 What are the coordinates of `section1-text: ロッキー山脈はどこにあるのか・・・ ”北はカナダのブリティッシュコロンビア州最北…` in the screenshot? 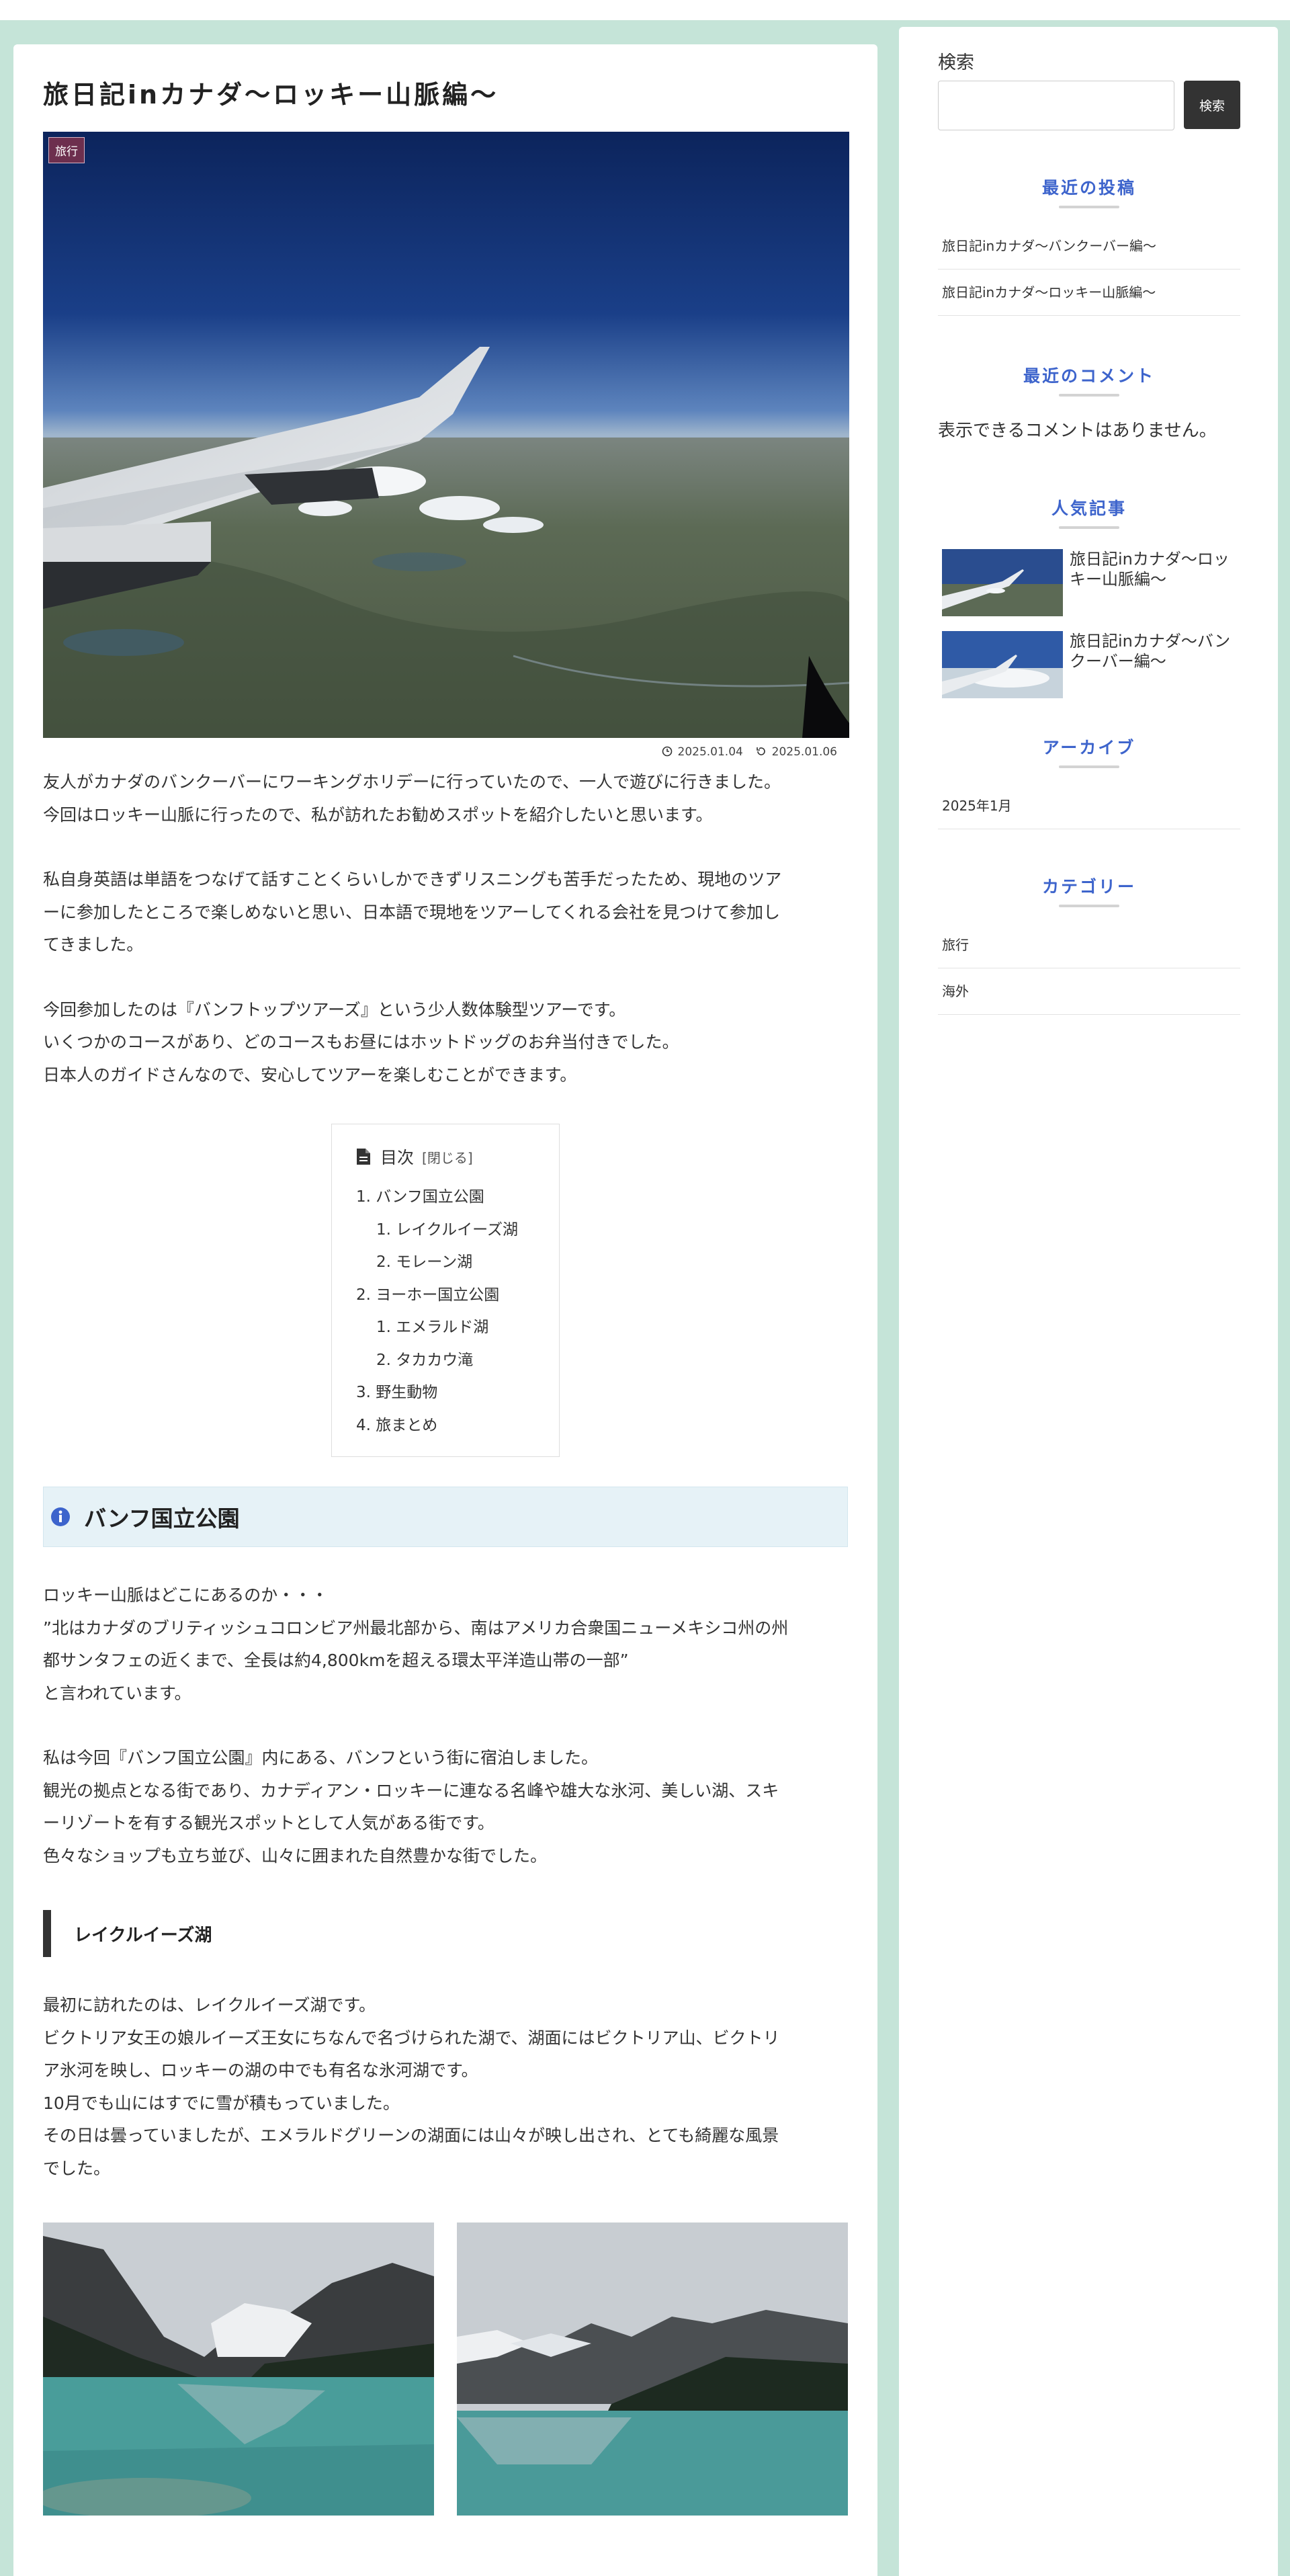 It's located at (416, 1725).